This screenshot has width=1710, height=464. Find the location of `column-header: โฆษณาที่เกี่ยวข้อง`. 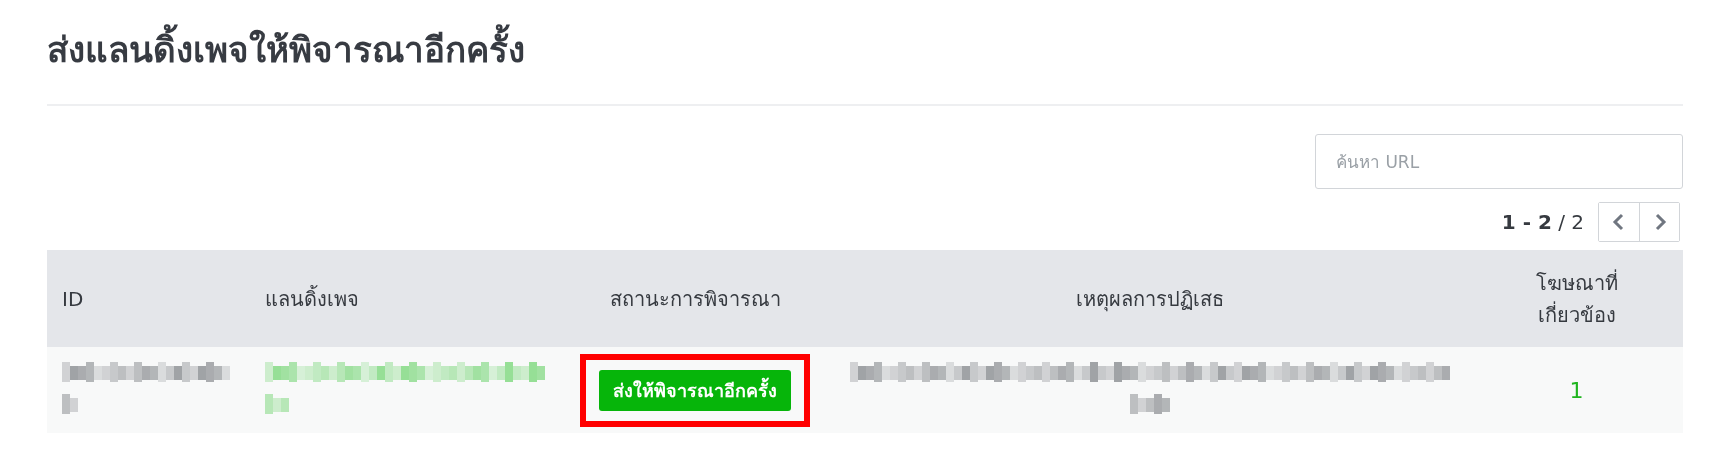

column-header: โฆษณาที่เกี่ยวข้อง is located at coordinates (1576, 298).